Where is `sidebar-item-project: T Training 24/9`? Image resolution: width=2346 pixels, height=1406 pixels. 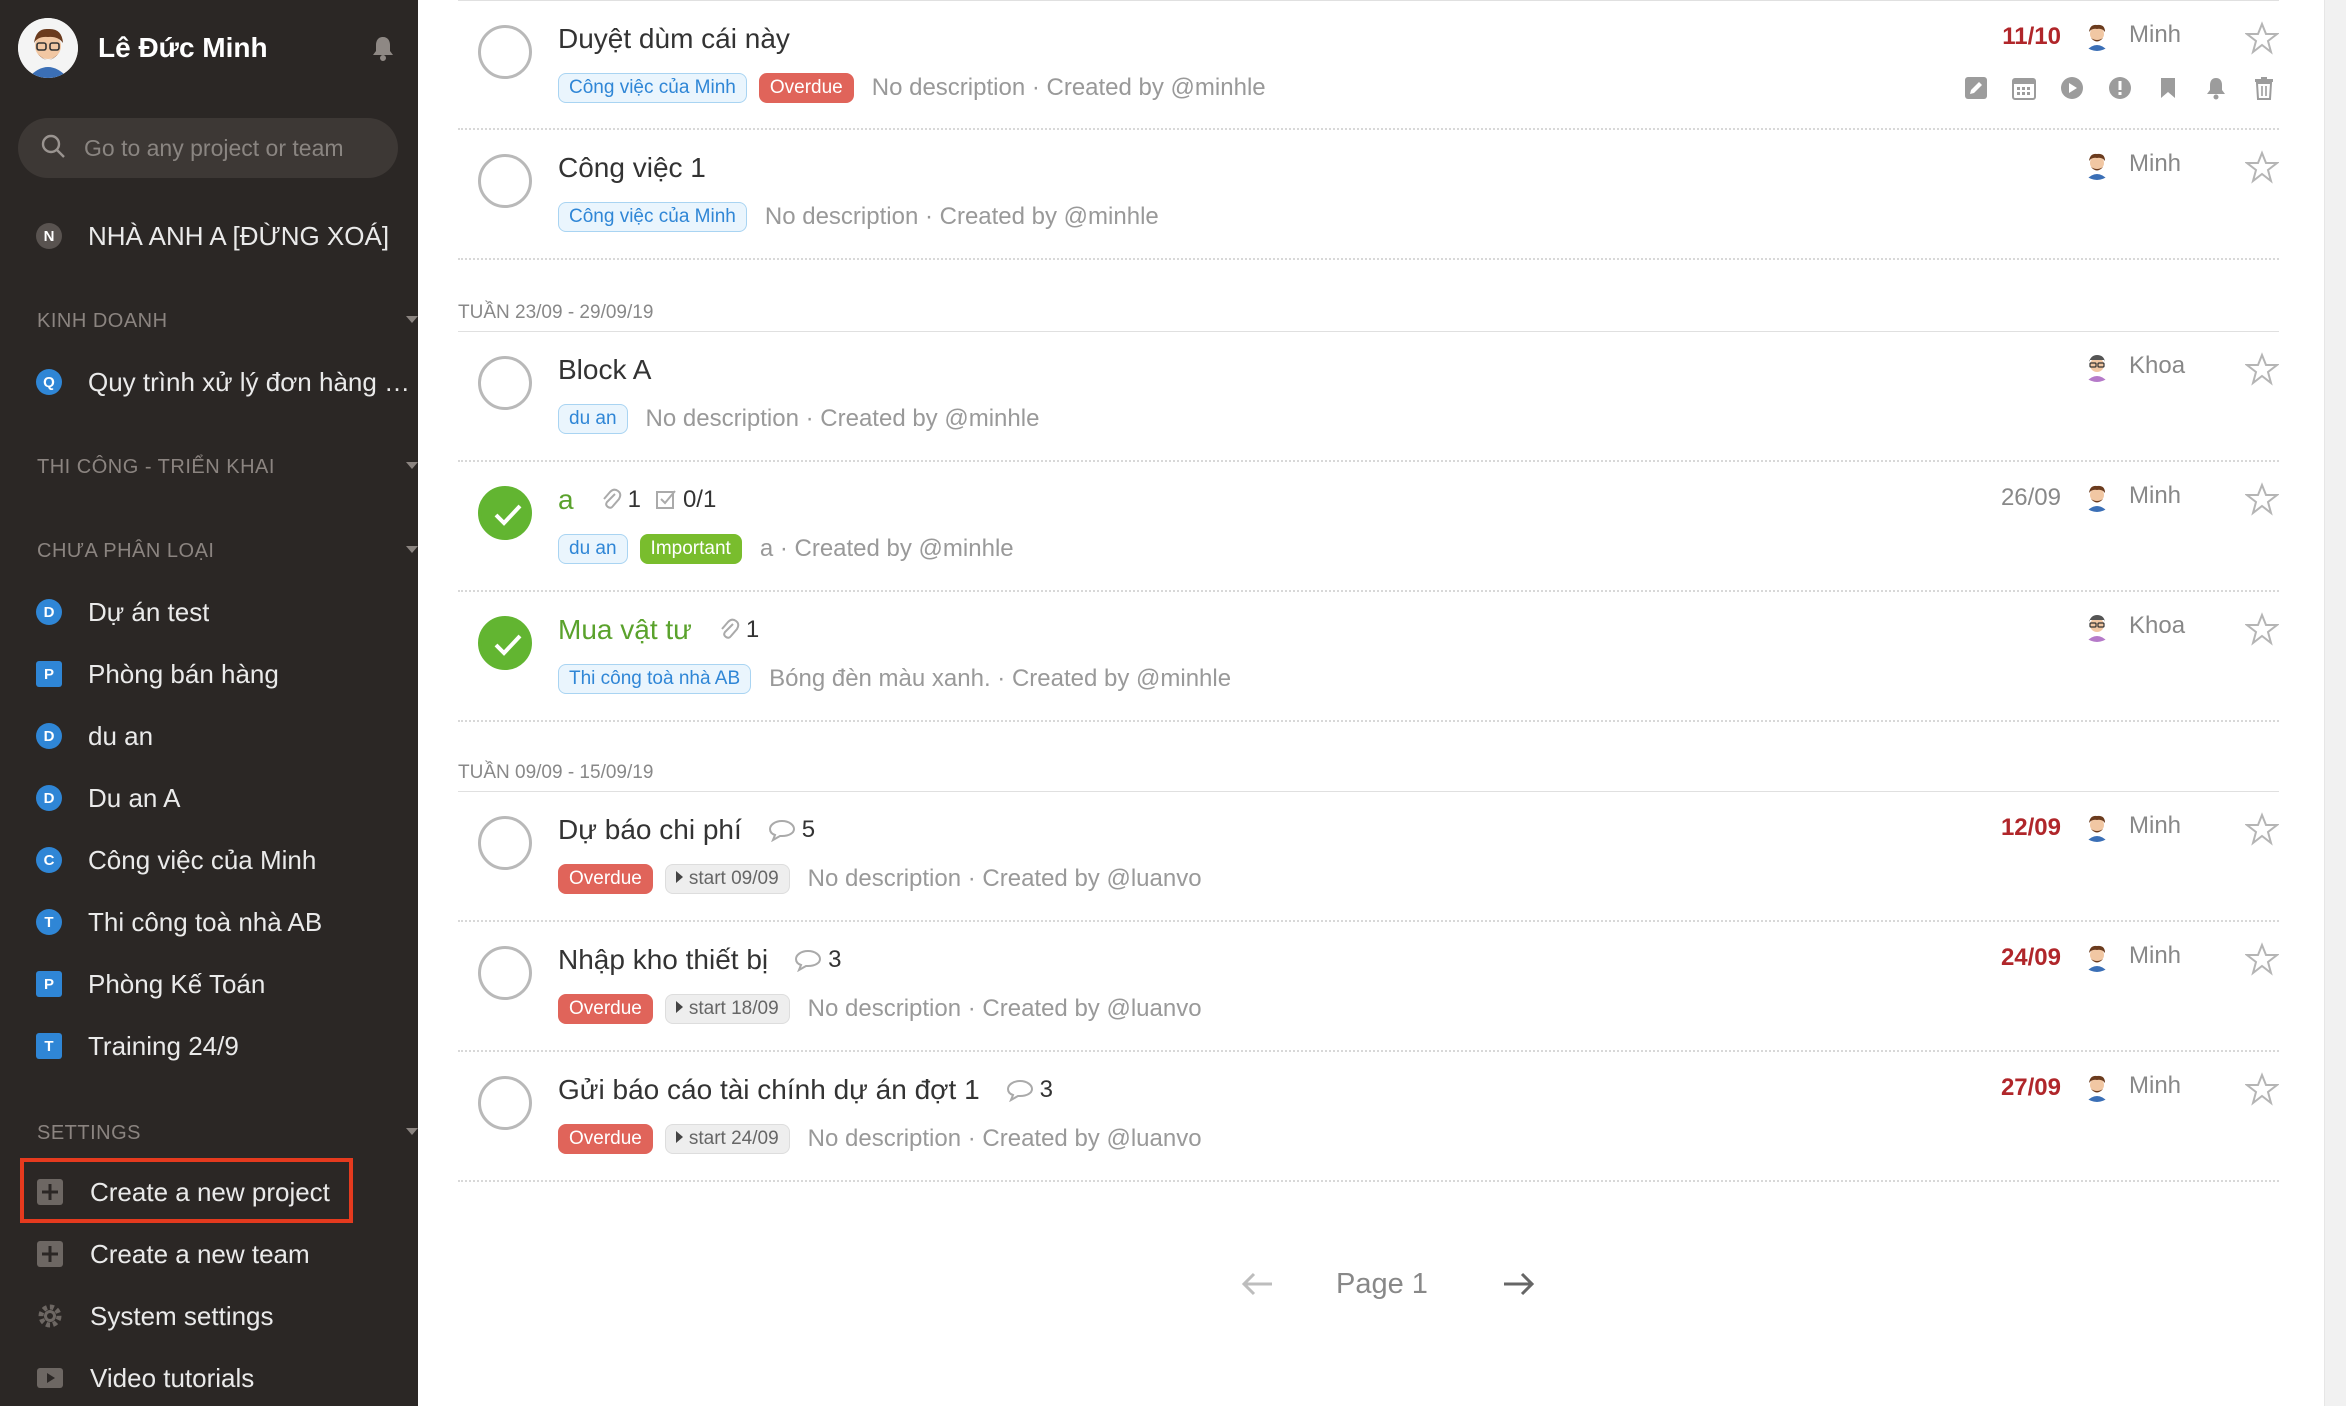
sidebar-item-project: T Training 24/9 is located at coordinates (227, 1046).